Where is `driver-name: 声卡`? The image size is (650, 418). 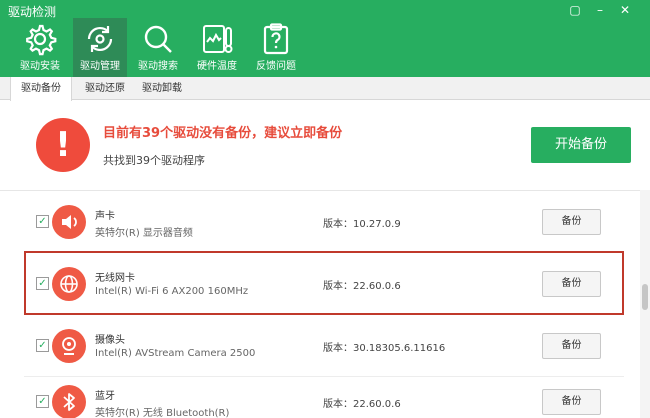 driver-name: 声卡 is located at coordinates (105, 216).